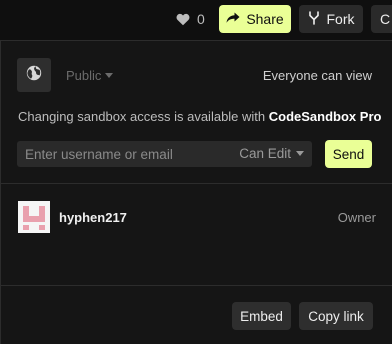 This screenshot has height=344, width=392. What do you see at coordinates (183, 19) in the screenshot?
I see `heart-icon` at bounding box center [183, 19].